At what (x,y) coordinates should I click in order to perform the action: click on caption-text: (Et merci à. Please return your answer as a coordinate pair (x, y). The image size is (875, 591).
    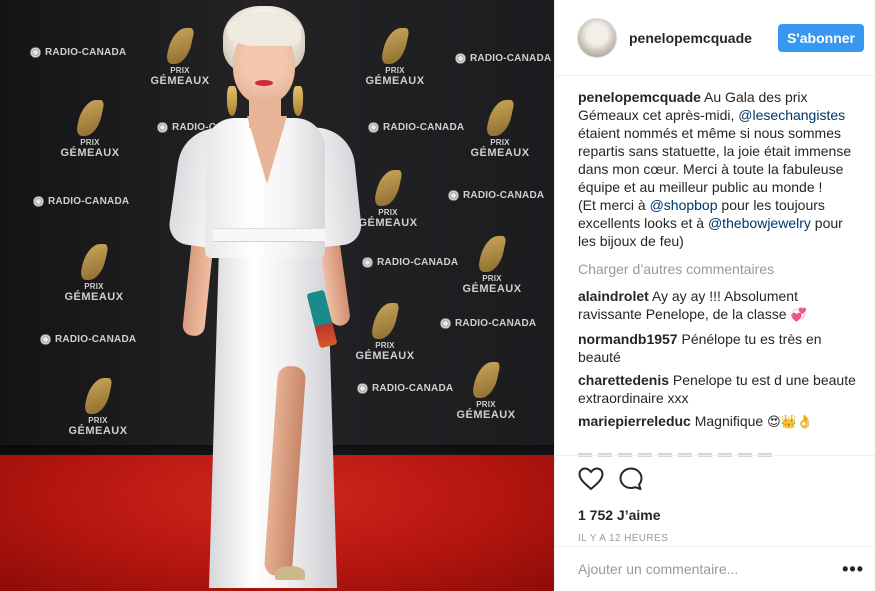
    Looking at the image, I should click on (614, 205).